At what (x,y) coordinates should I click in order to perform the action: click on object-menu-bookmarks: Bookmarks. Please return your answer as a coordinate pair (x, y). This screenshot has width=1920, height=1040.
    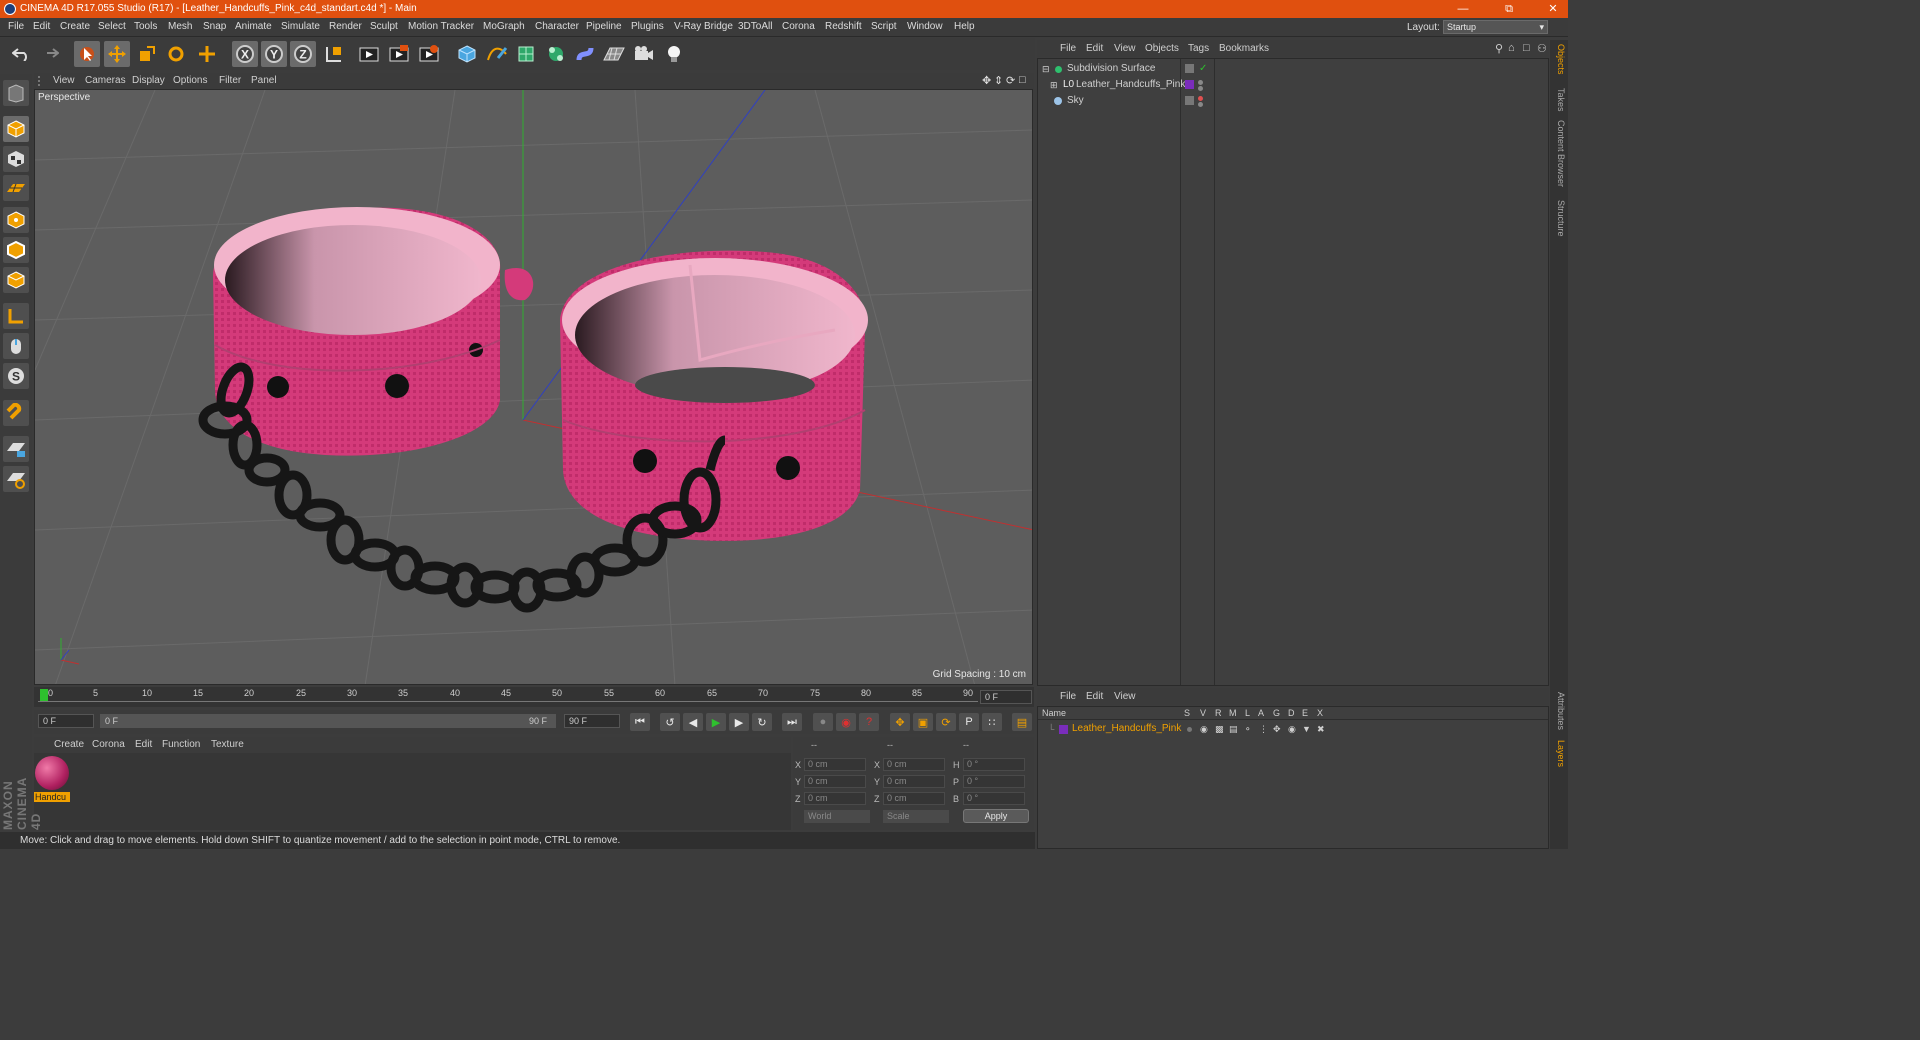
    Looking at the image, I should click on (1244, 48).